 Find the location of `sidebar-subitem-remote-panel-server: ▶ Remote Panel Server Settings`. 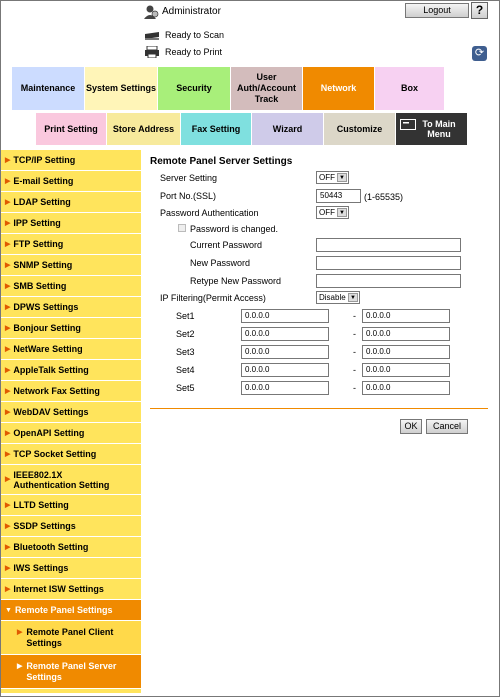

sidebar-subitem-remote-panel-server: ▶ Remote Panel Server Settings is located at coordinates (71, 672).